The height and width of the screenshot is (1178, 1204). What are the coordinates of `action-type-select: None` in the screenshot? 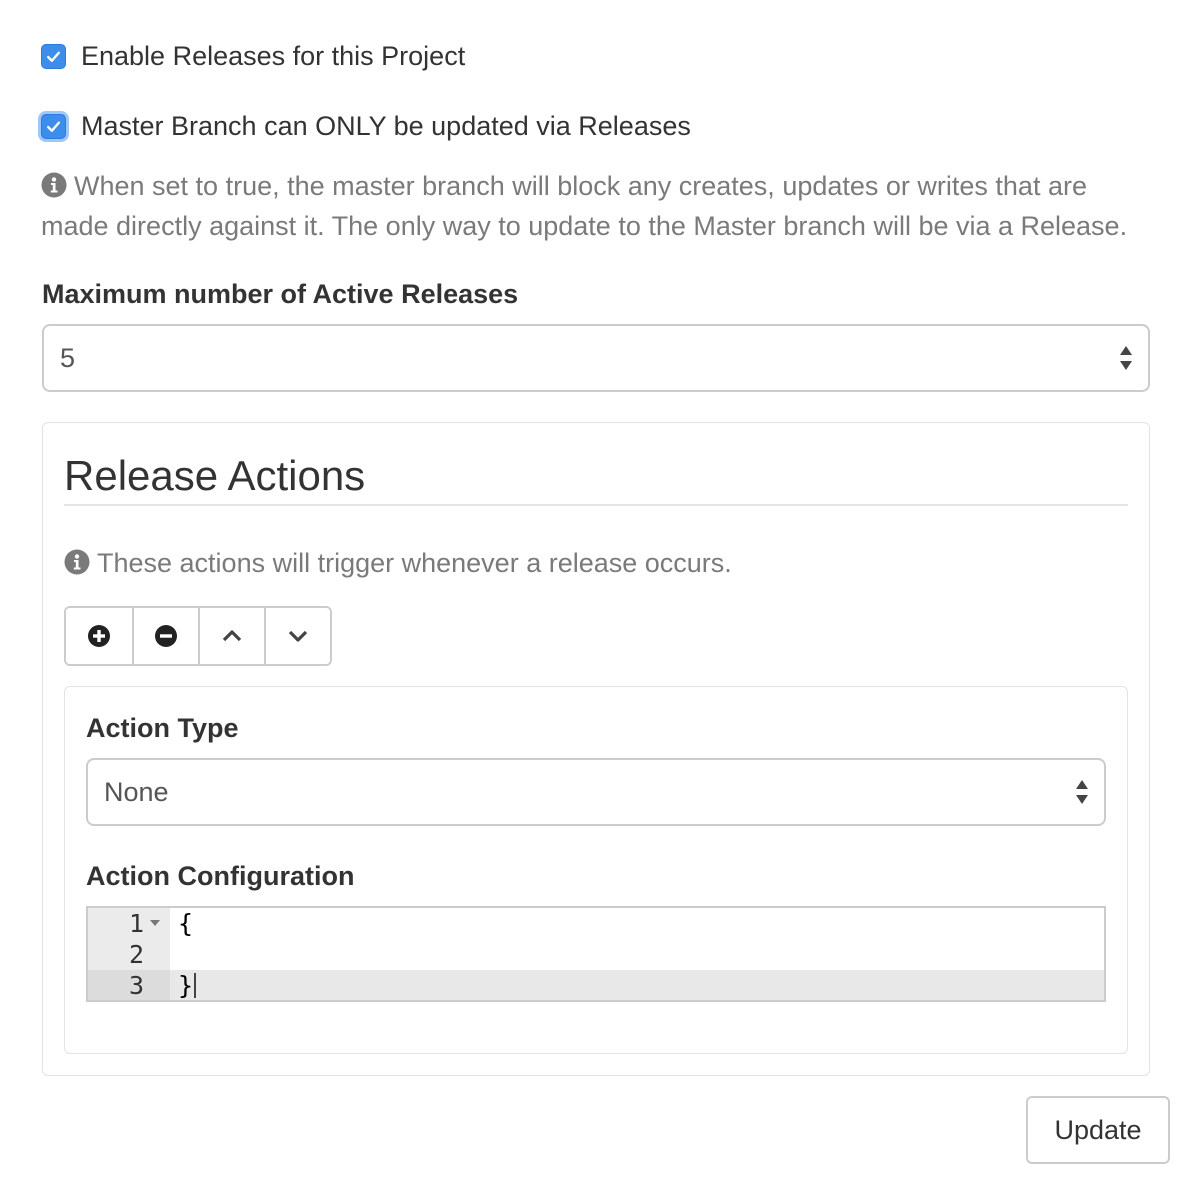 It's located at (596, 792).